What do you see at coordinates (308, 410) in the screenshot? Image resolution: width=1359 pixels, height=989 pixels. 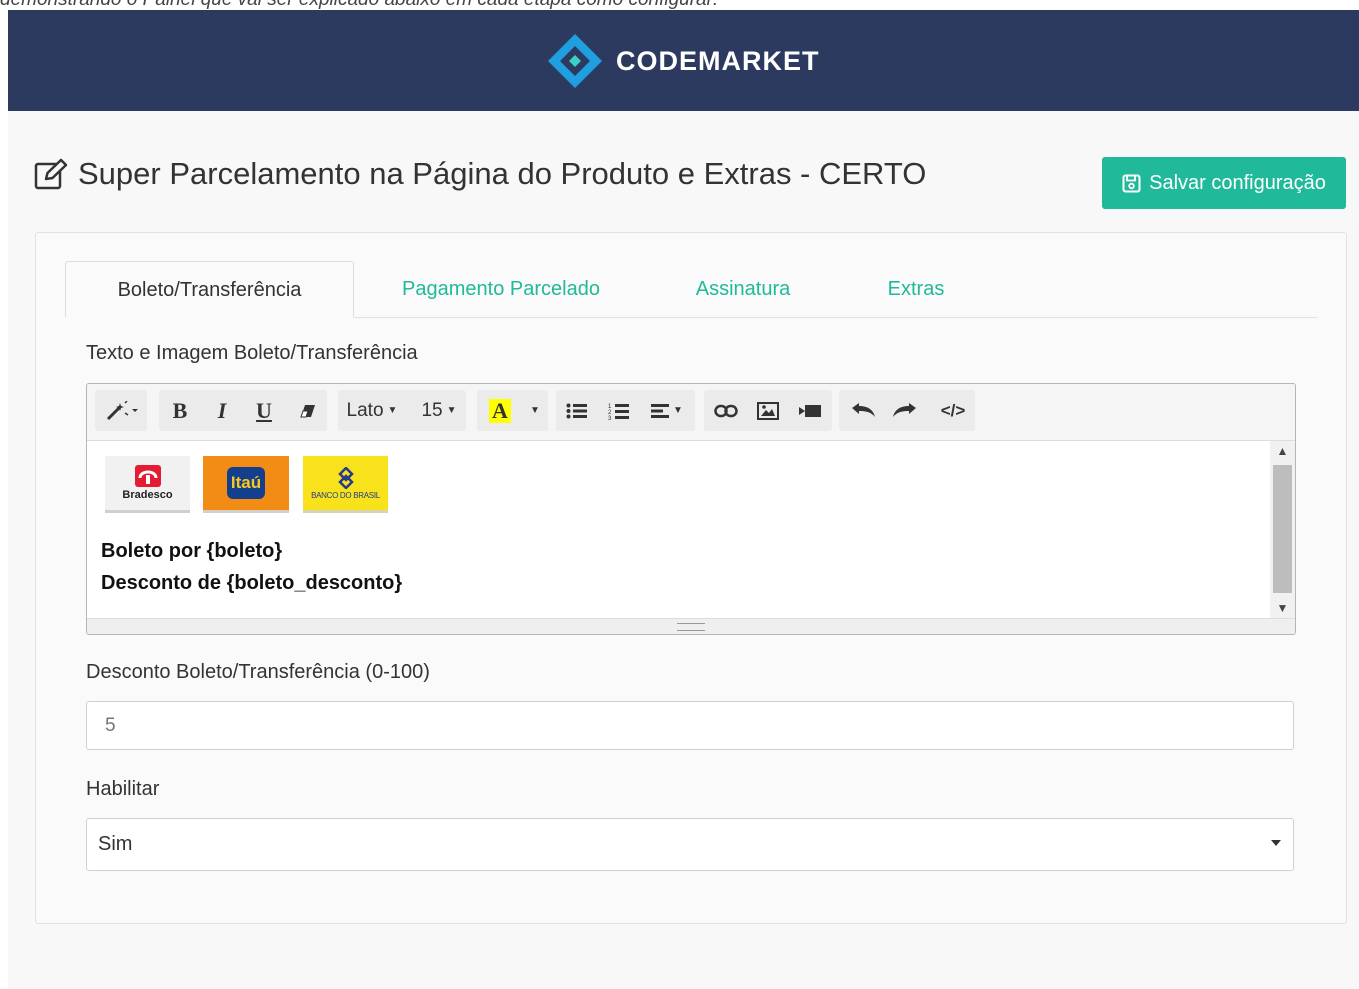 I see `eraser-icon` at bounding box center [308, 410].